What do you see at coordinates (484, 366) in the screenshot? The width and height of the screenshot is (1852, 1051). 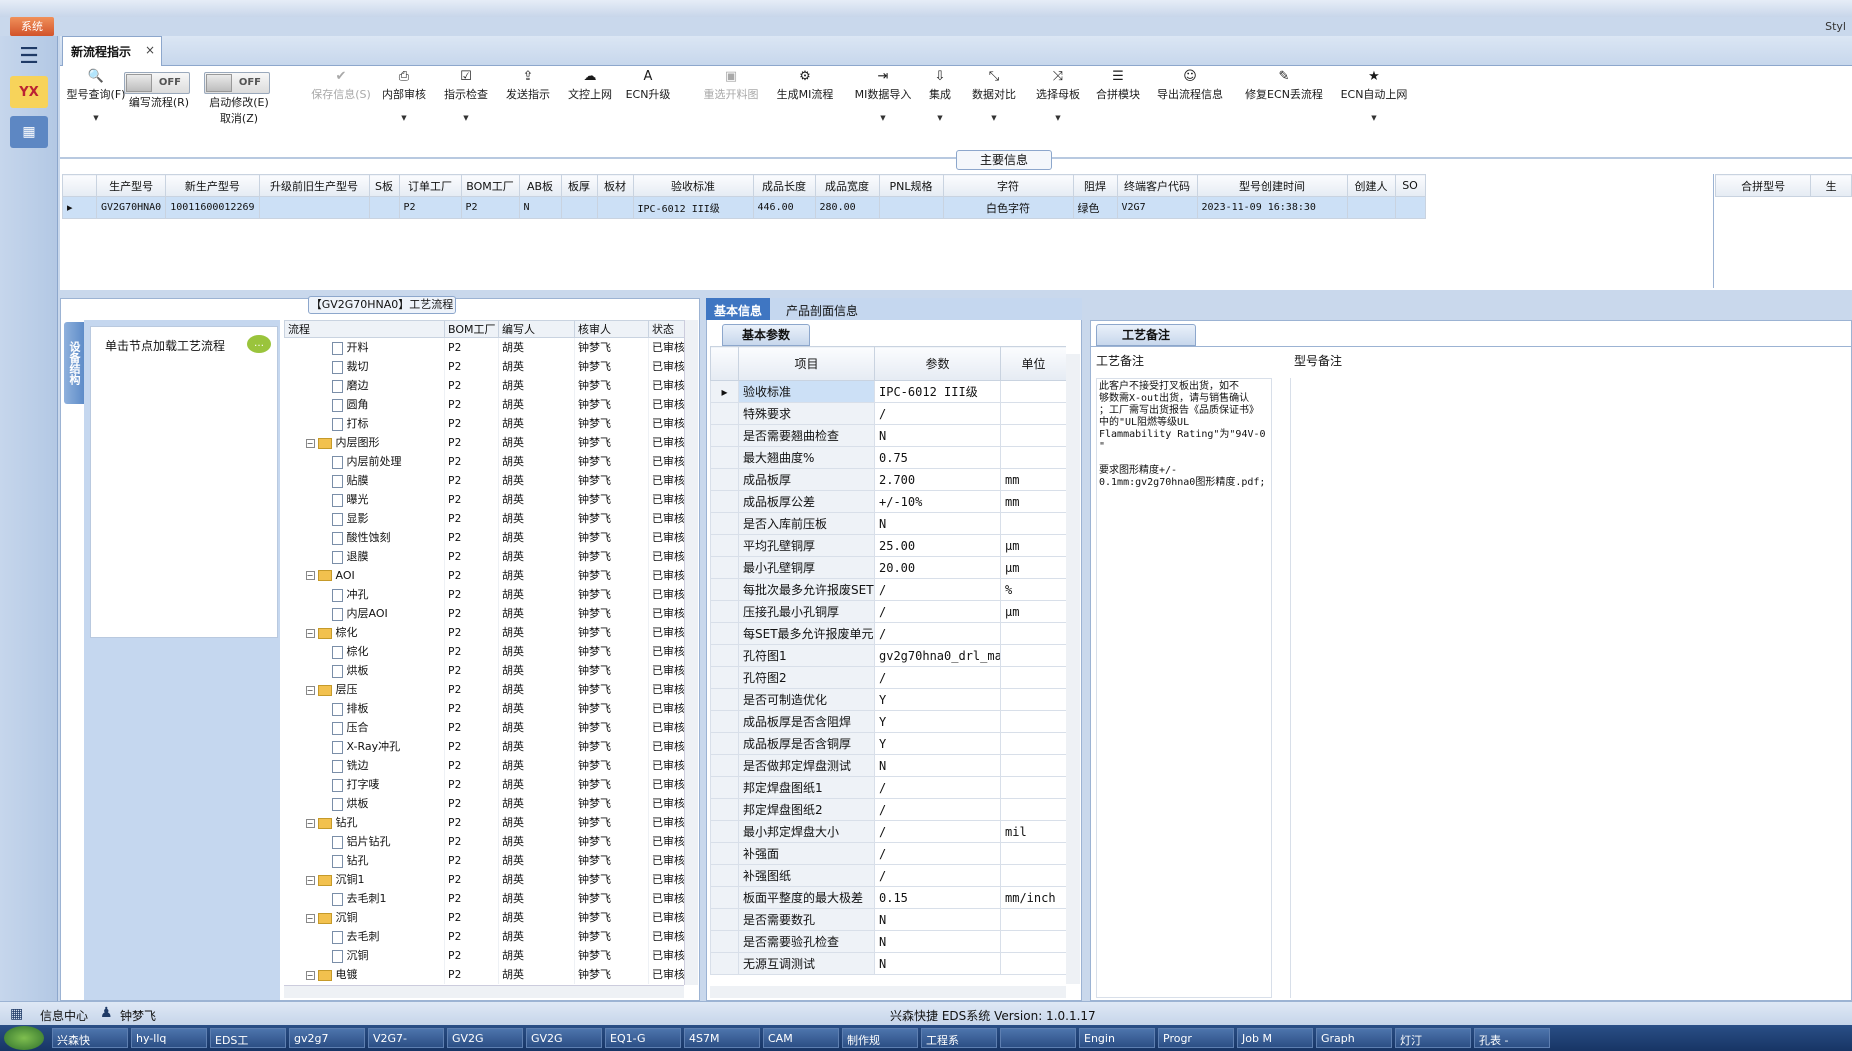 I see `table-row: 裁切 P2 胡英 钟梦飞 已审核` at bounding box center [484, 366].